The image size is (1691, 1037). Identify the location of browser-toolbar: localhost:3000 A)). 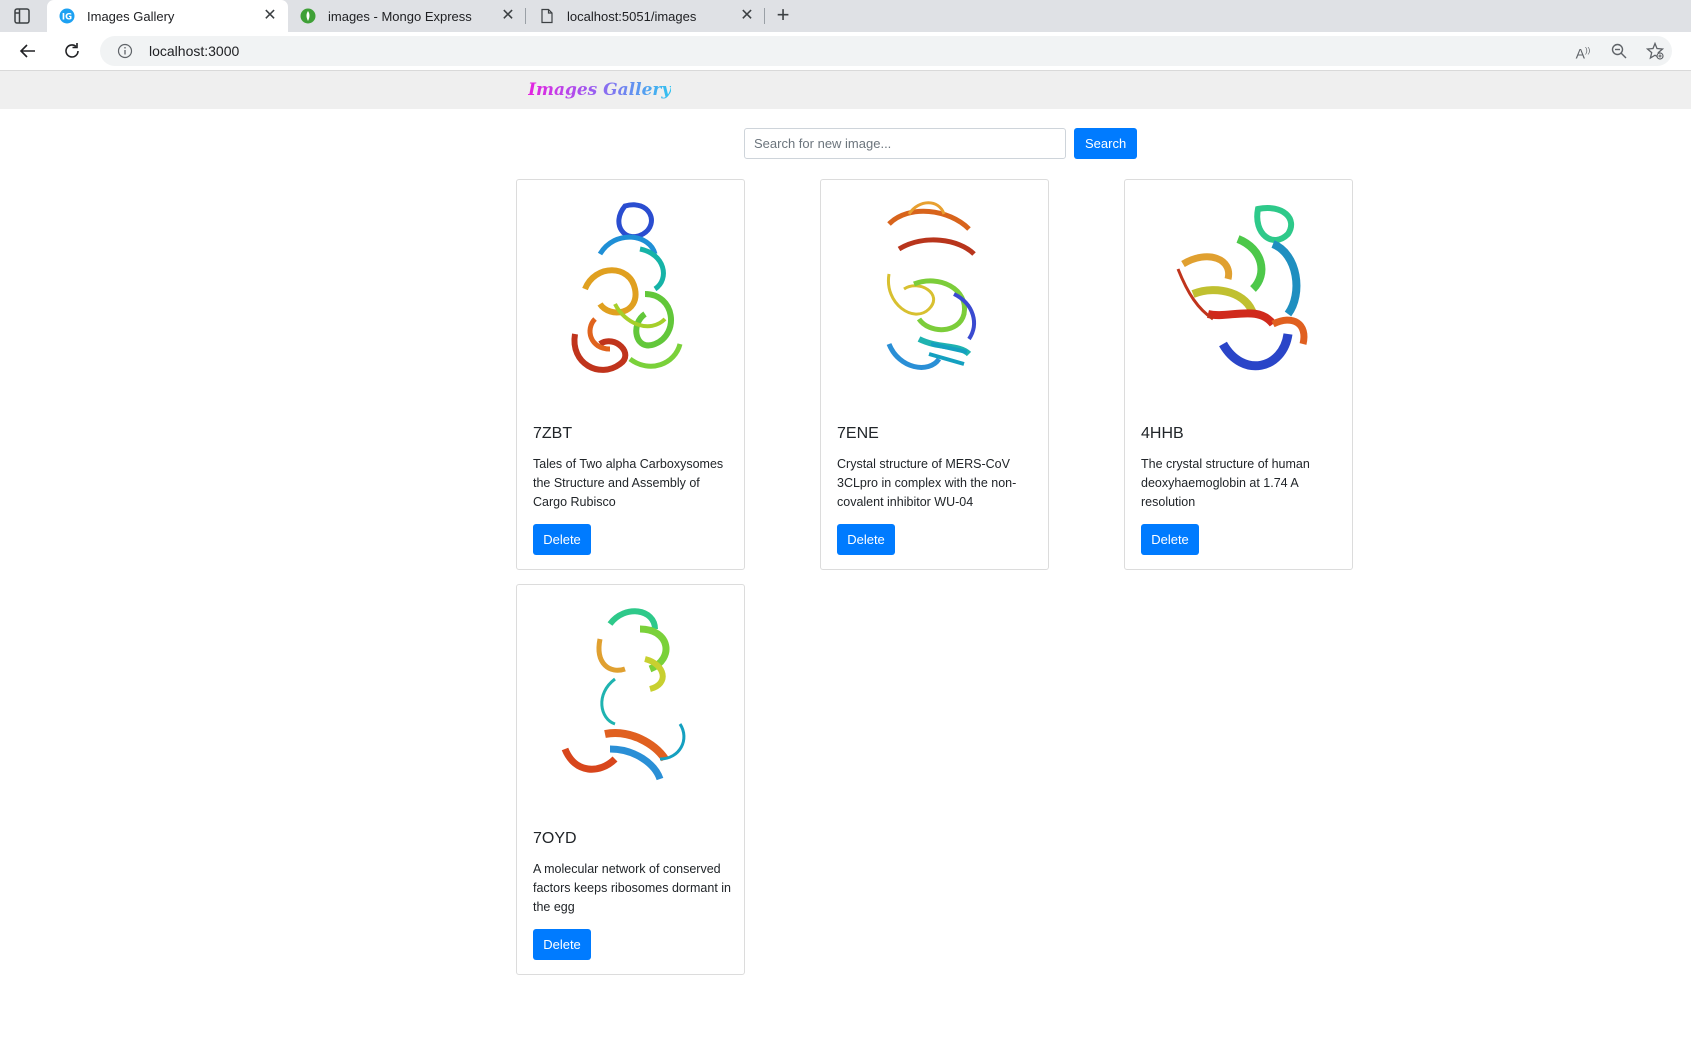
(845, 51).